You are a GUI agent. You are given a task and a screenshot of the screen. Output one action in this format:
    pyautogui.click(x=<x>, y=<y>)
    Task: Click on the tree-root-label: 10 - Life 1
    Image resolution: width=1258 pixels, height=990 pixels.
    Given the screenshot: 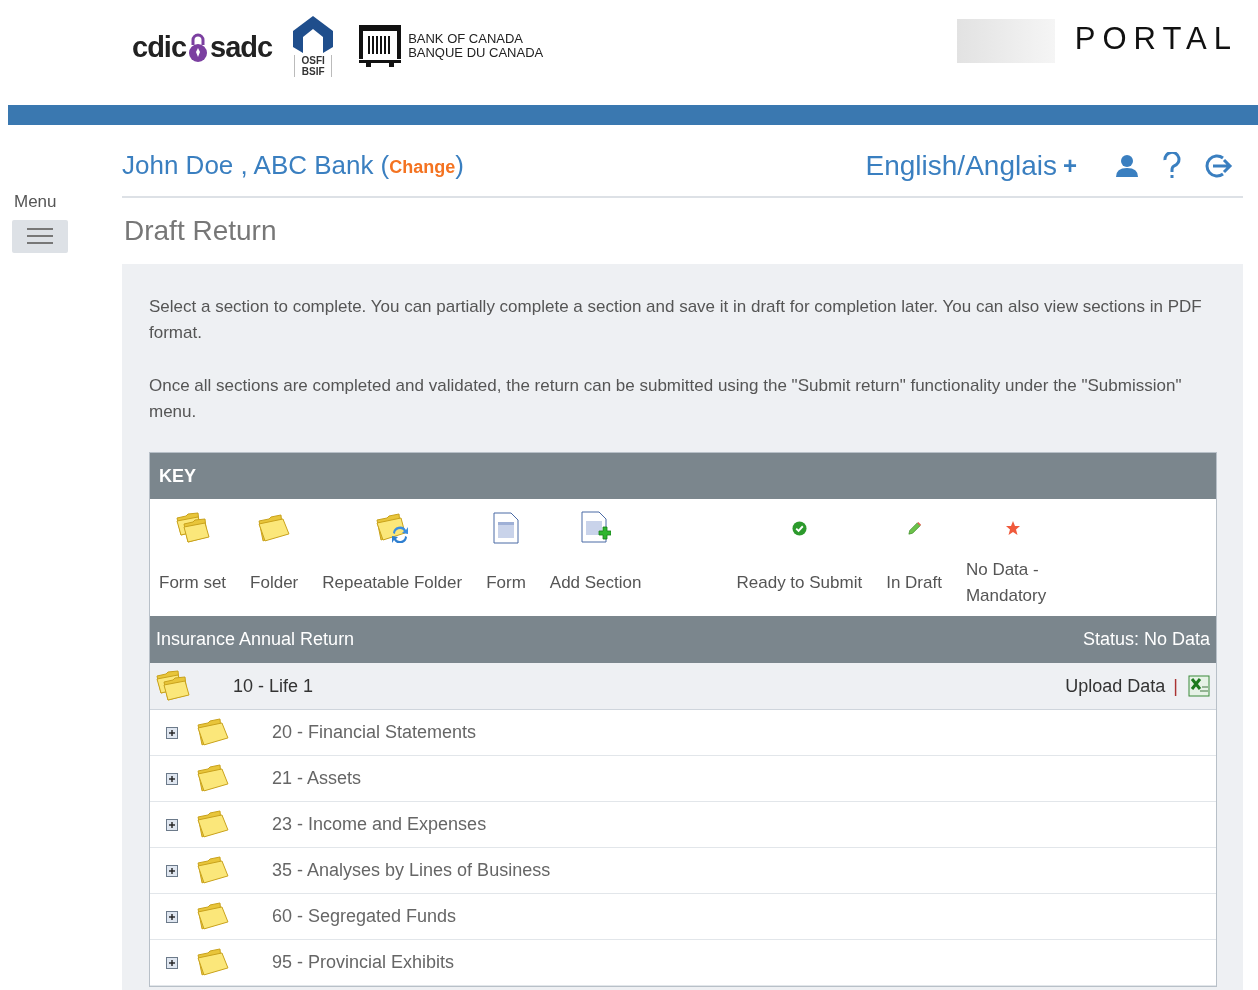 What is the action you would take?
    pyautogui.click(x=273, y=686)
    